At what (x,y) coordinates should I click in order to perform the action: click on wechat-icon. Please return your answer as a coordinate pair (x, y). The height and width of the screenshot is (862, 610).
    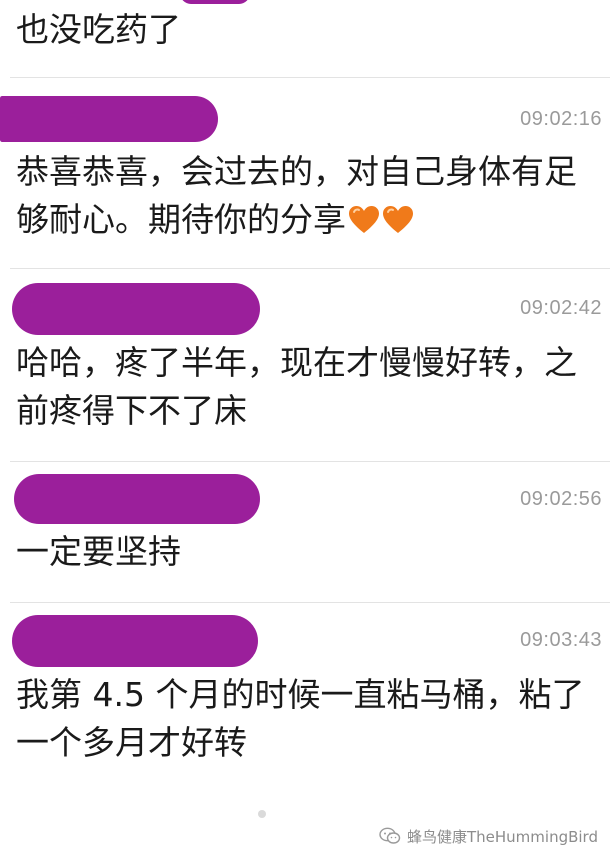
    Looking at the image, I should click on (390, 835).